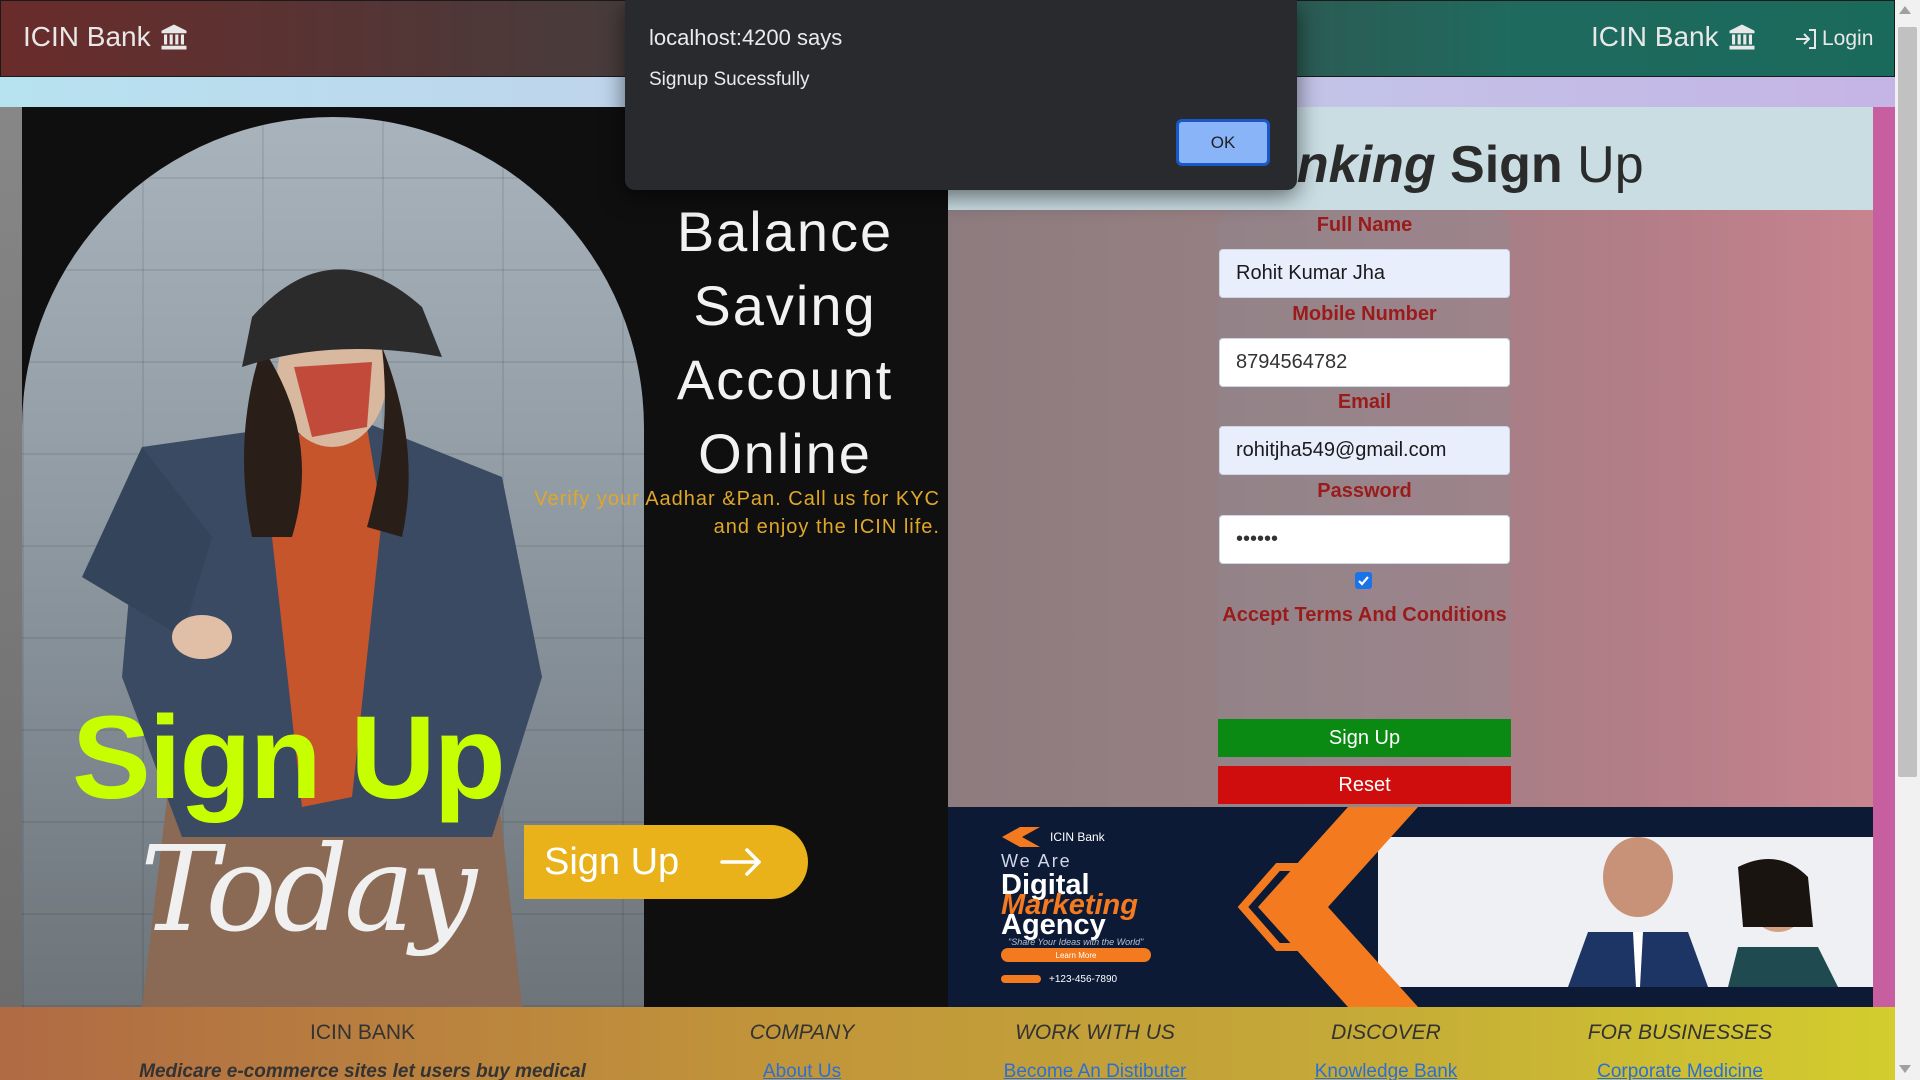 This screenshot has width=1920, height=1080. What do you see at coordinates (1680, 1032) in the screenshot?
I see `footer-heading: FOR BUSINESSES` at bounding box center [1680, 1032].